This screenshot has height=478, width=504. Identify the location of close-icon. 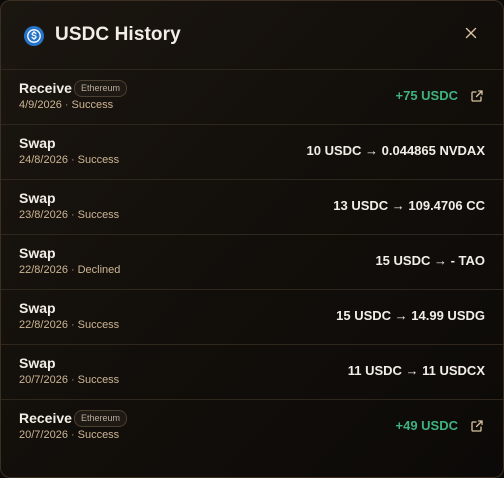
(471, 33).